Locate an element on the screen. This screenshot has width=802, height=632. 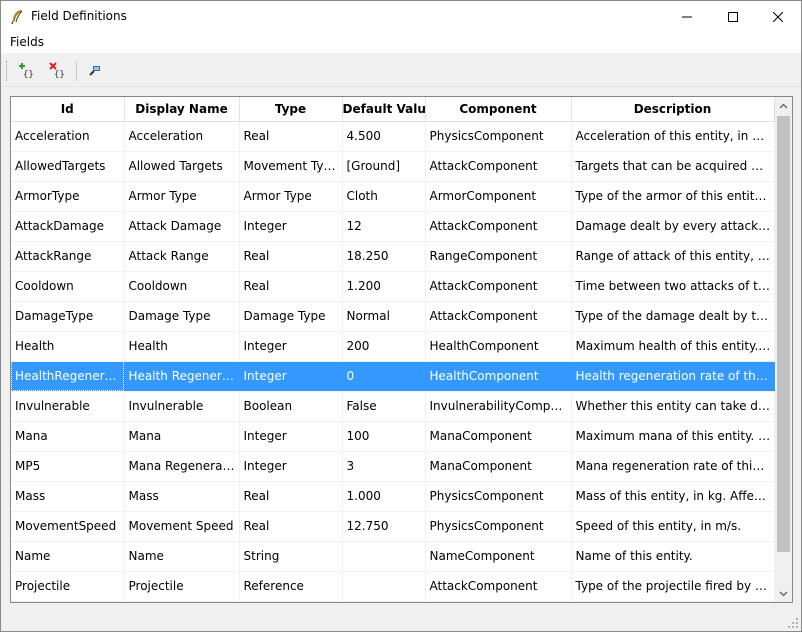
cell-default-value: Cloth is located at coordinates (384, 196).